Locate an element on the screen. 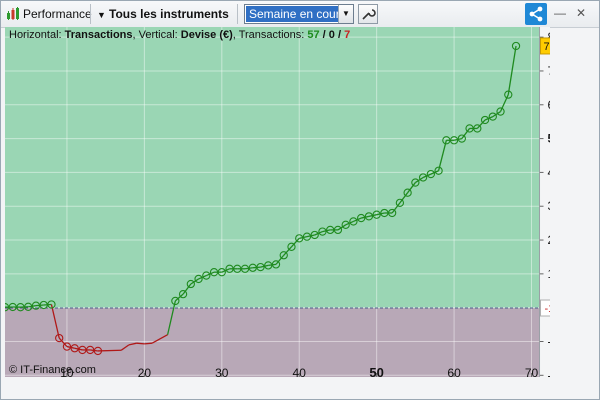 The width and height of the screenshot is (600, 400). share-icon is located at coordinates (536, 14).